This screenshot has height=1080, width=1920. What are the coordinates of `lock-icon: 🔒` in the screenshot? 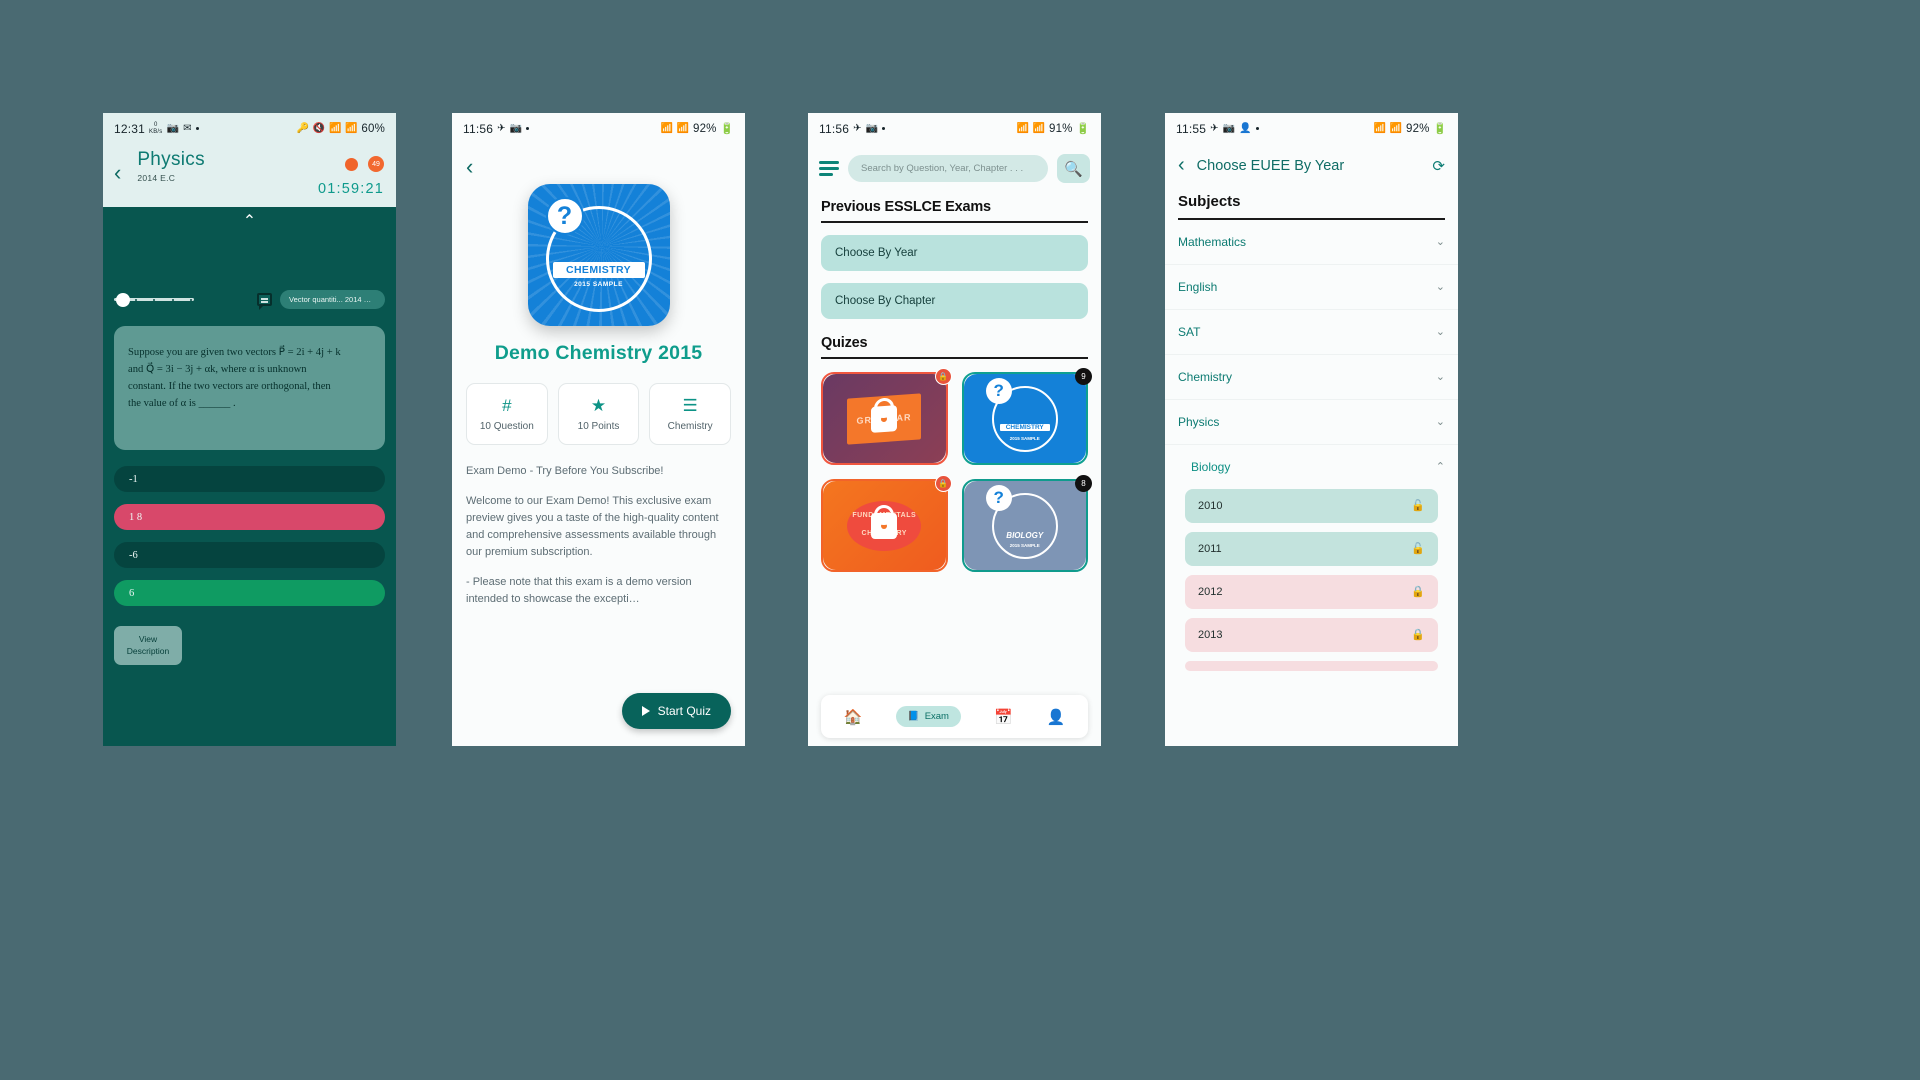 It's located at (1418, 635).